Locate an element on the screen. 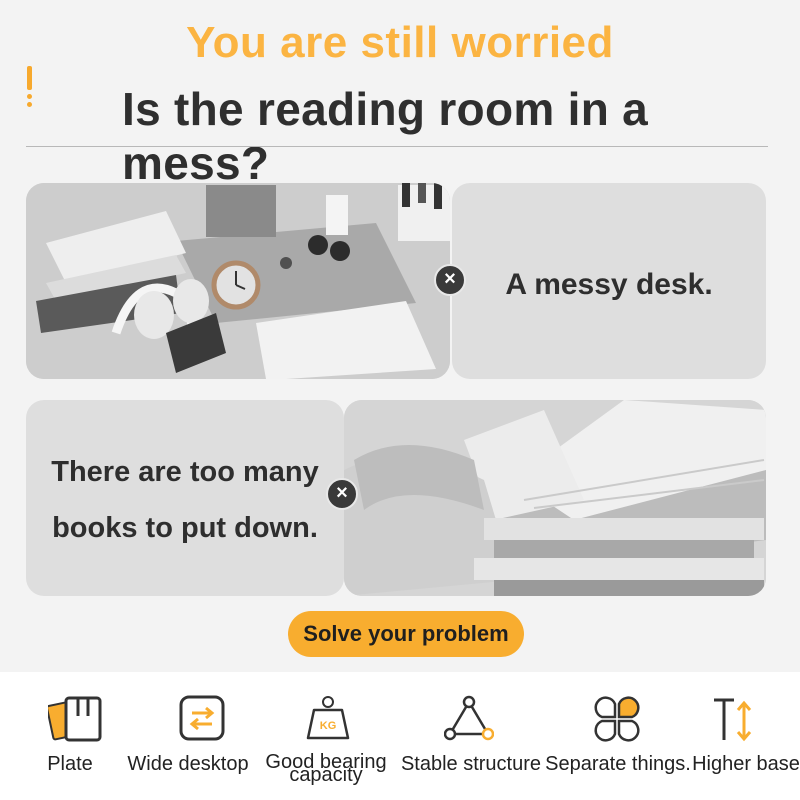 The width and height of the screenshot is (800, 800). kg-weight-icon: KG is located at coordinates (328, 718).